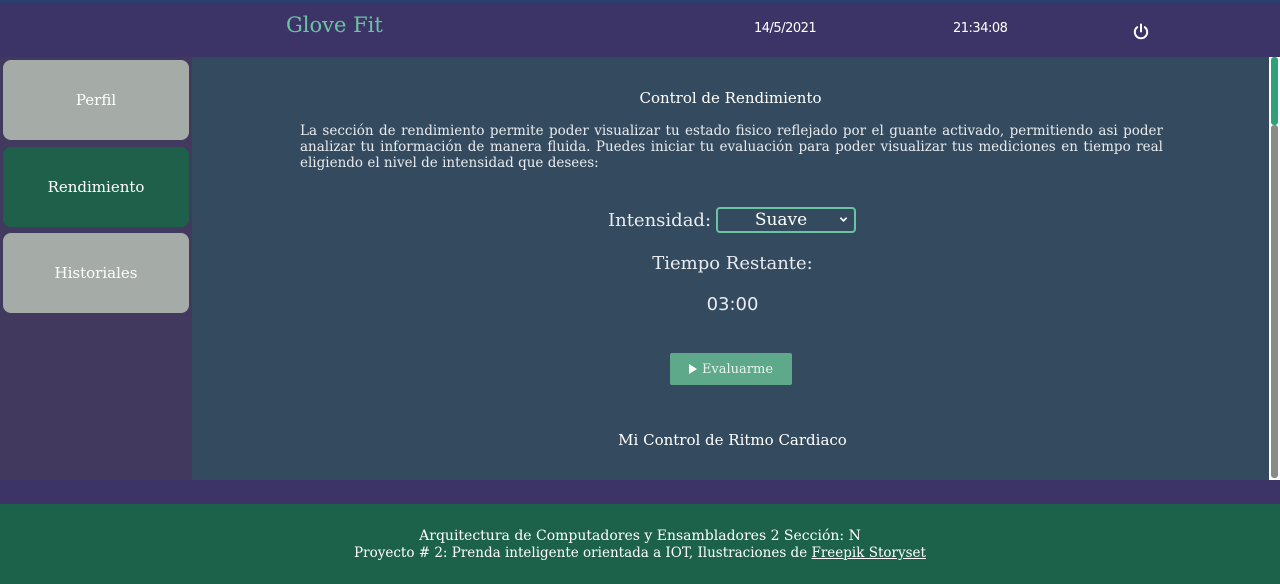  I want to click on evaluate-button-label: Evaluarme, so click(737, 369).